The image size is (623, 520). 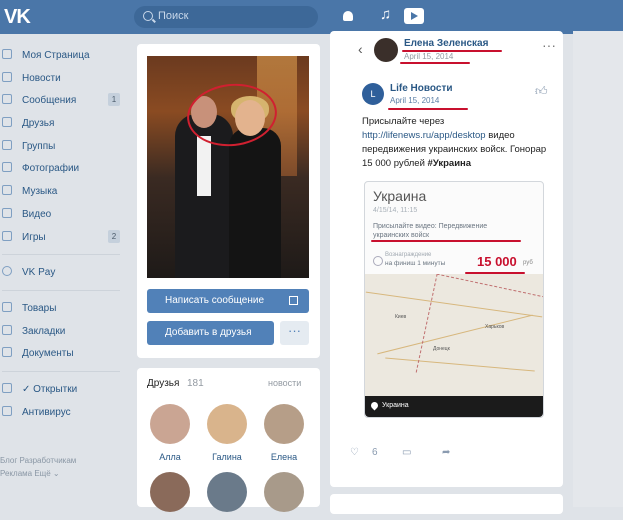 I want to click on post-text-part: Присылайте через, so click(x=403, y=121).